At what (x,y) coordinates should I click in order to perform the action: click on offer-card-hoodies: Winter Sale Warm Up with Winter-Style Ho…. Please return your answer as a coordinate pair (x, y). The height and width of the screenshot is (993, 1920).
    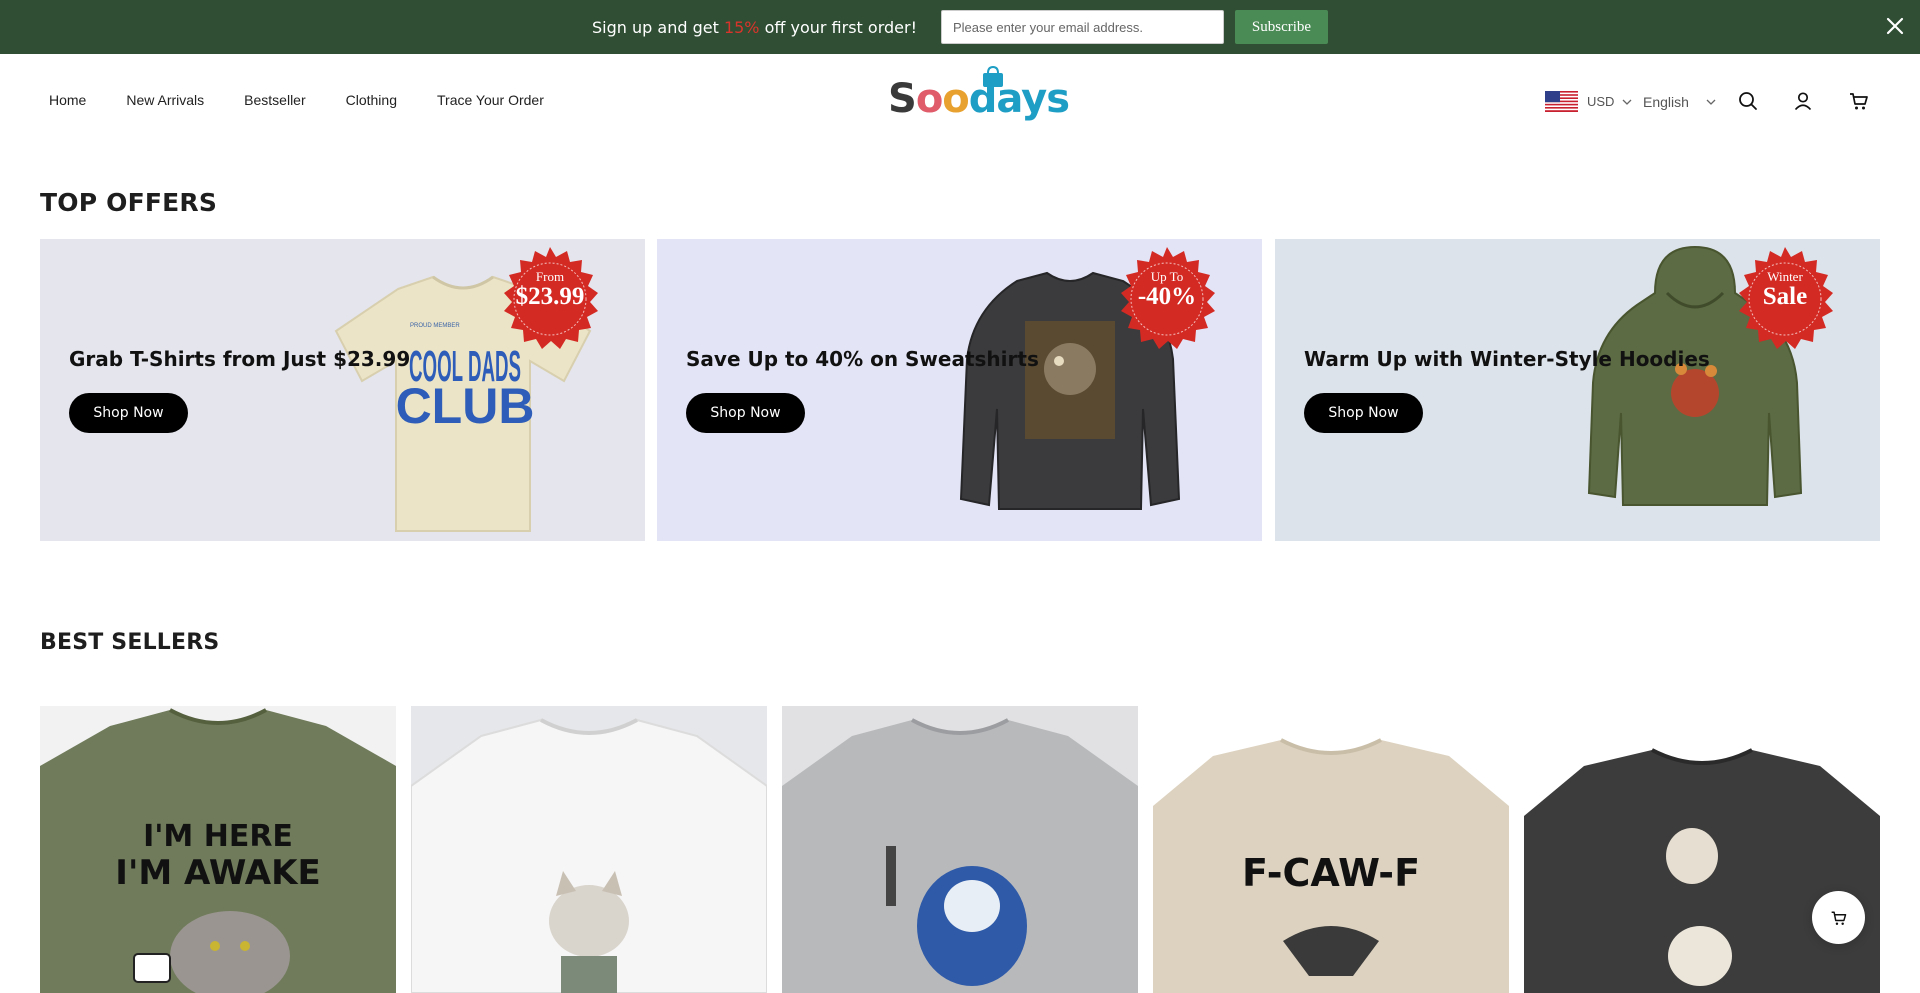
    Looking at the image, I should click on (1577, 390).